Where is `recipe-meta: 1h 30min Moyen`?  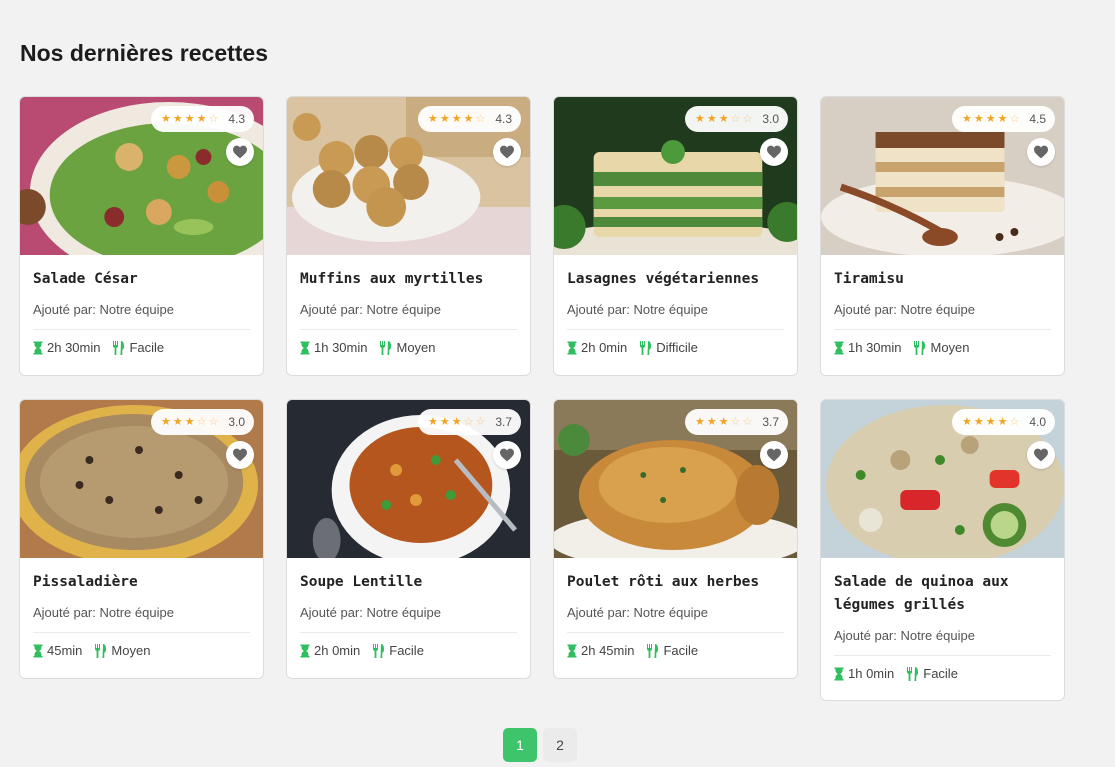
recipe-meta: 1h 30min Moyen is located at coordinates (408, 347).